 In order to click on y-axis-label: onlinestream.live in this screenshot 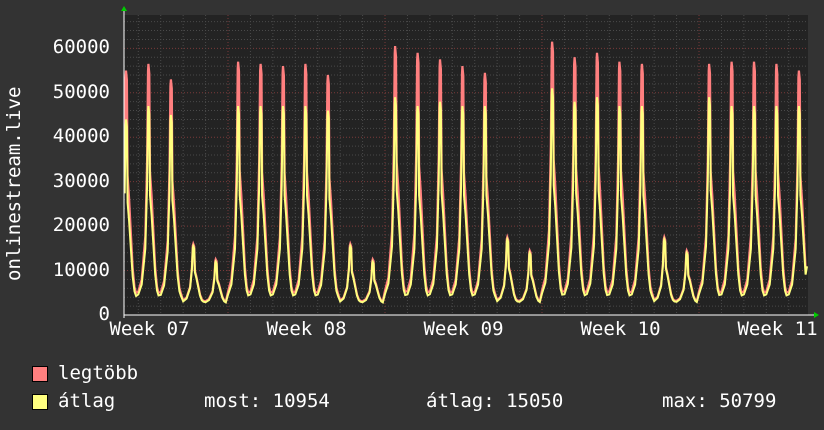, I will do `click(14, 183)`.